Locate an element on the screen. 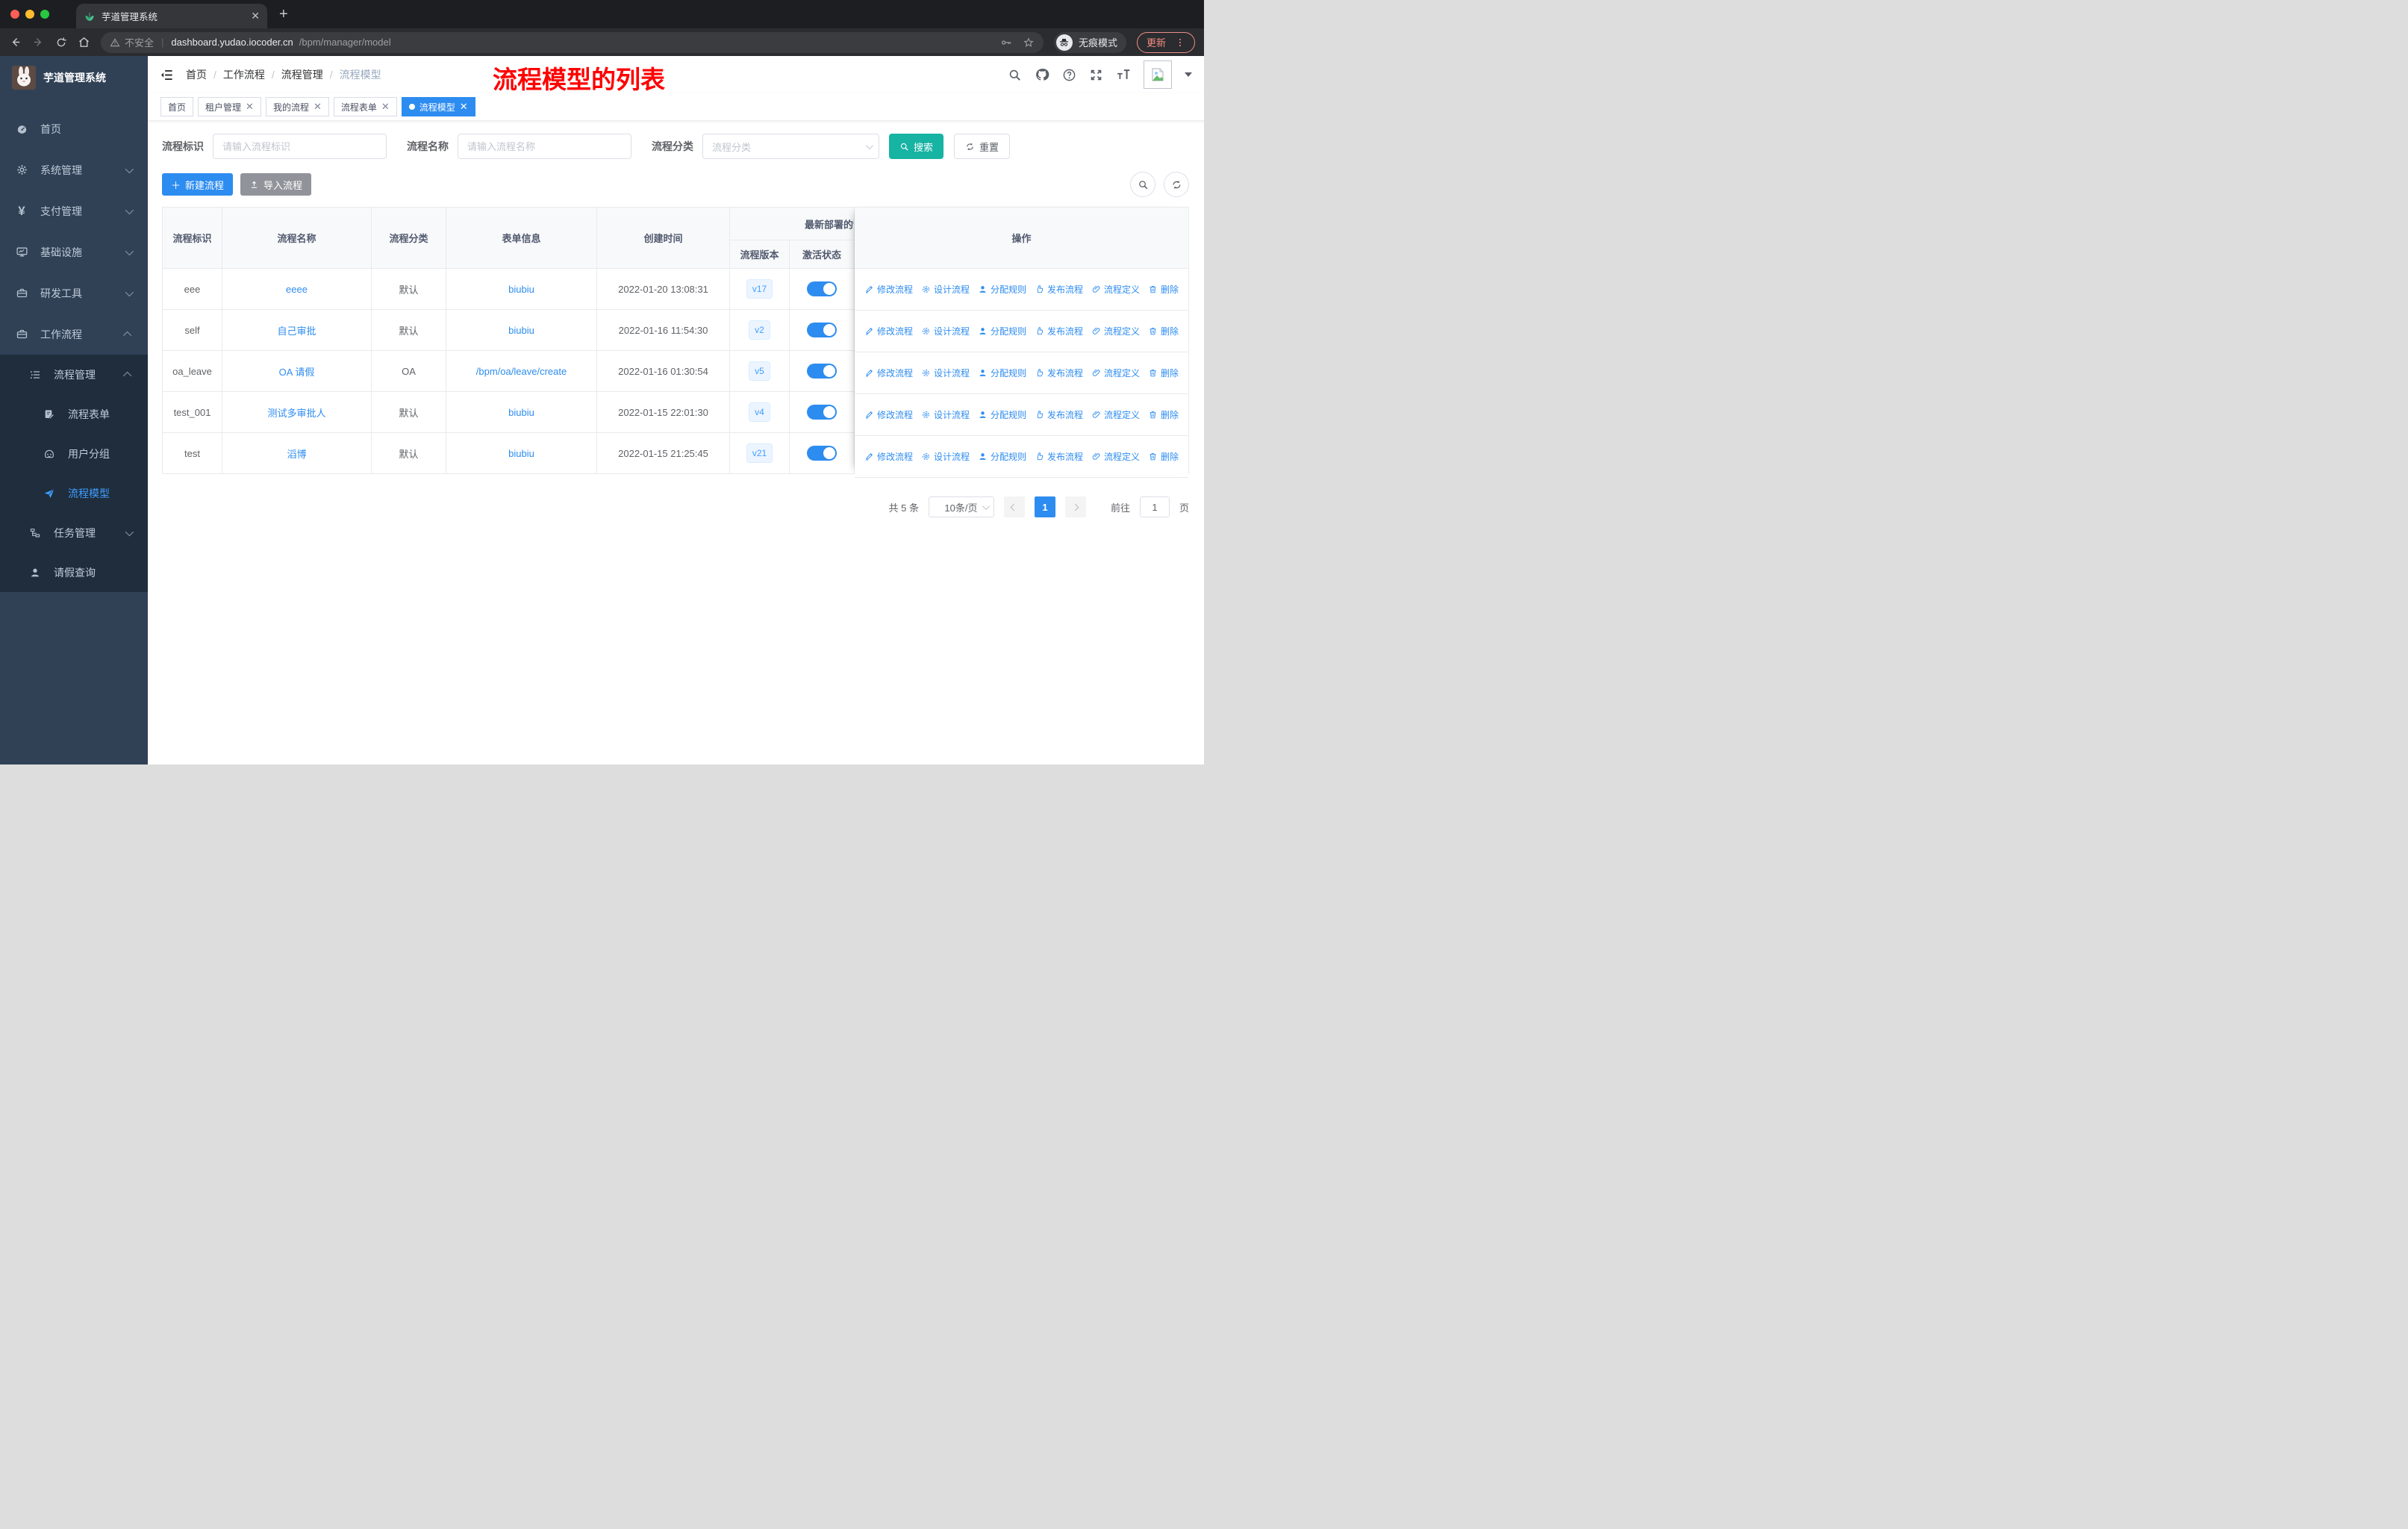 Image resolution: width=2408 pixels, height=1529 pixels. create-process-button: ＋ 新建流程 is located at coordinates (198, 185).